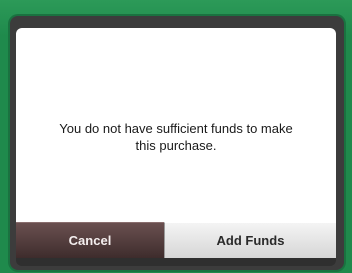 This screenshot has width=352, height=273. I want to click on dialog-button-row: Cancel Add Funds, so click(176, 240).